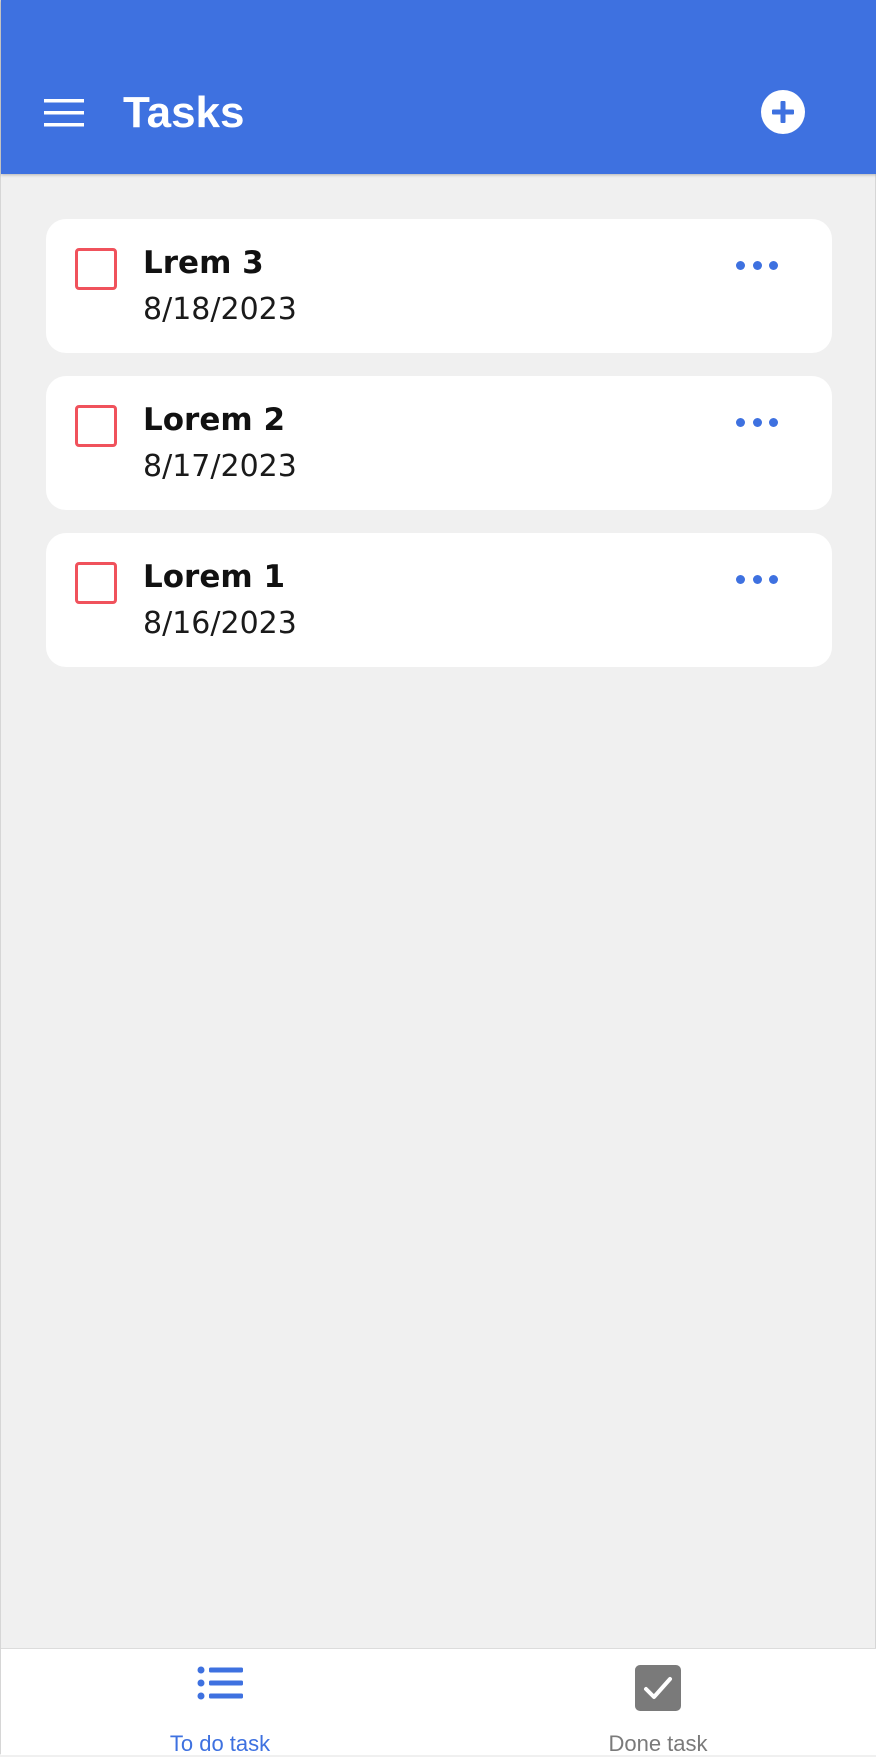  I want to click on task-date: 8/16/2023, so click(220, 623).